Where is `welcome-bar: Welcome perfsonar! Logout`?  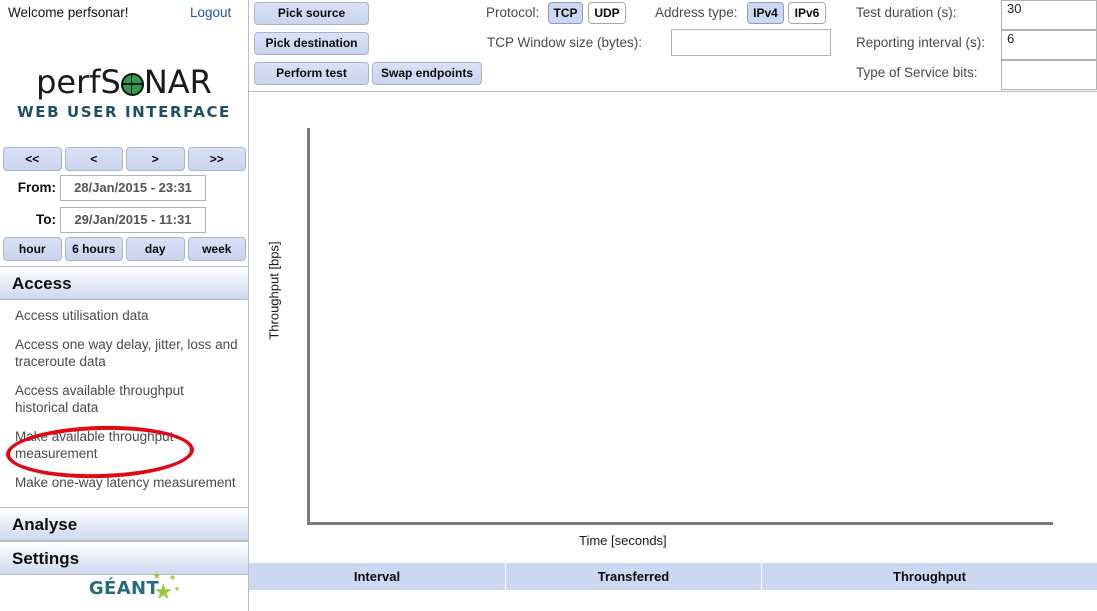
welcome-bar: Welcome perfsonar! Logout is located at coordinates (124, 13).